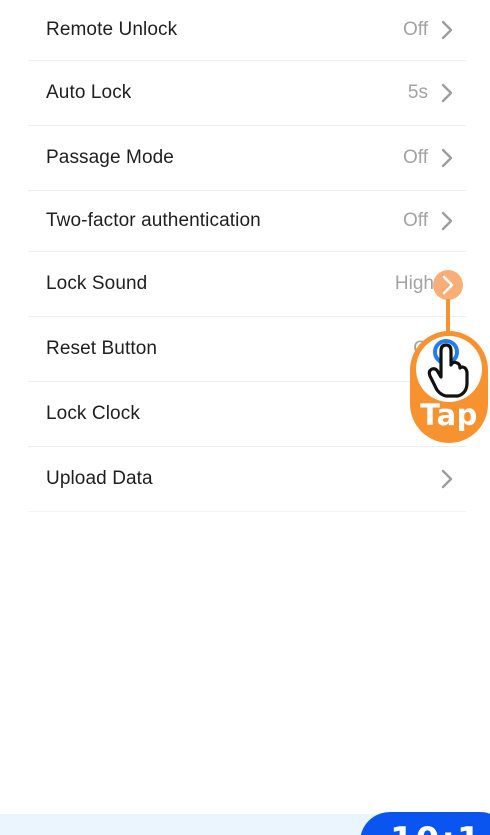 This screenshot has height=835, width=490. I want to click on remote-unlock-label: Remote Unlock, so click(112, 29).